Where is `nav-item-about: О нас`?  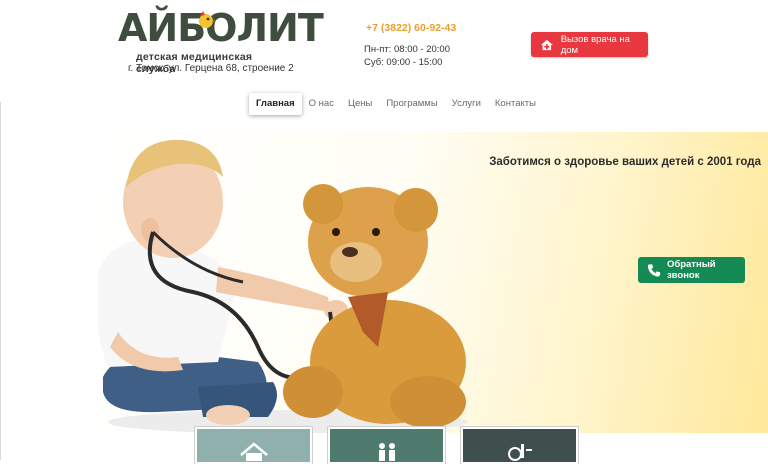
nav-item-about: О нас is located at coordinates (321, 104).